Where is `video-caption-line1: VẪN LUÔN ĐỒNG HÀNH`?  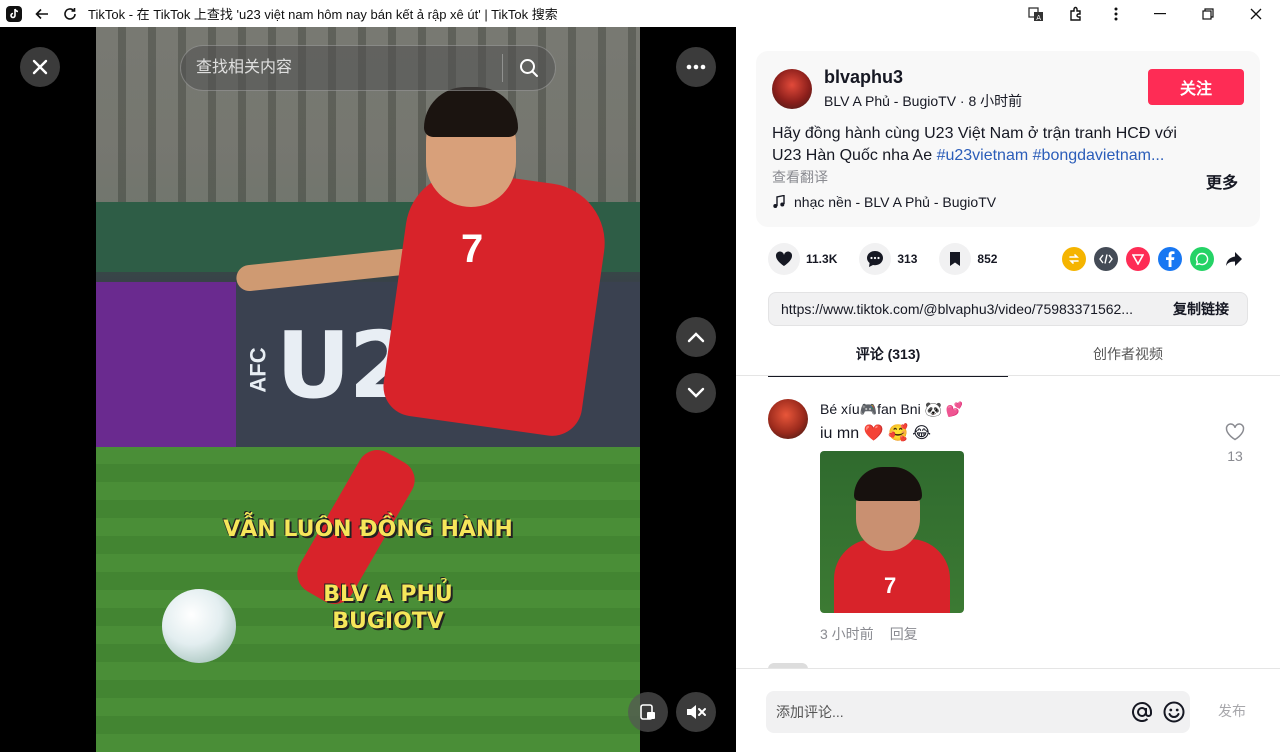
video-caption-line1: VẪN LUÔN ĐỒNG HÀNH is located at coordinates (368, 529).